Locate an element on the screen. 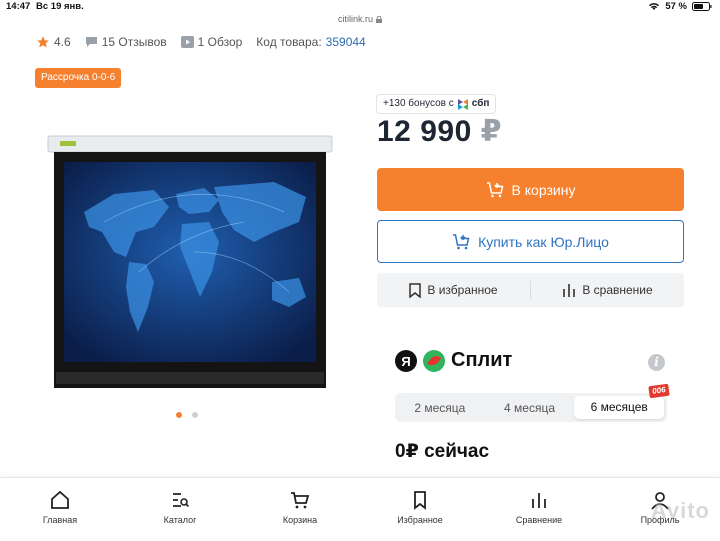 The width and height of the screenshot is (720, 541). price-currency: ₽ is located at coordinates (491, 131).